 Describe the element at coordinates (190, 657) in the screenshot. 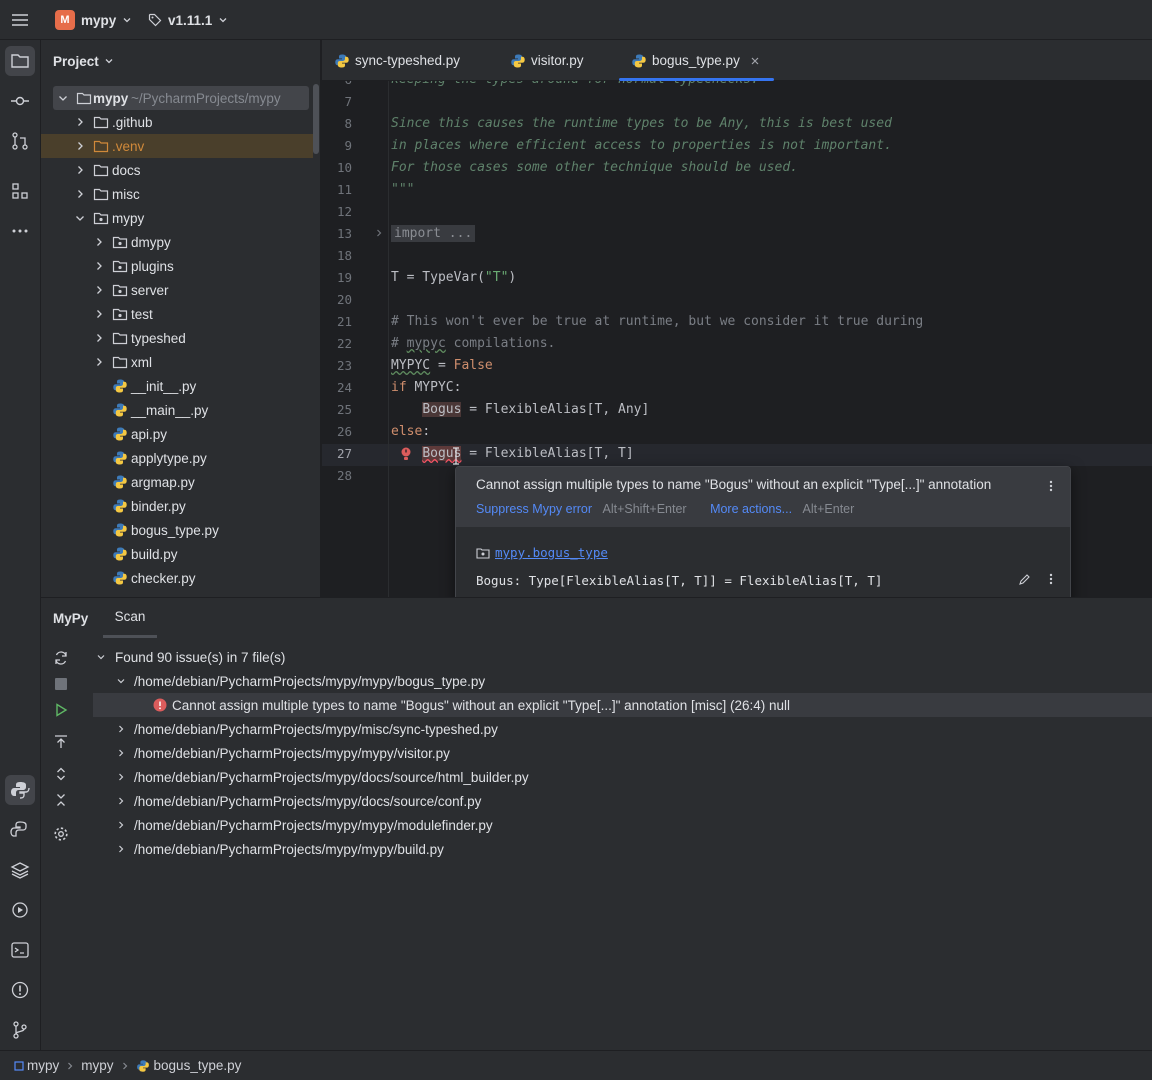

I see `results-summary: Found 90 issue(s) in 7 file(s)` at that location.